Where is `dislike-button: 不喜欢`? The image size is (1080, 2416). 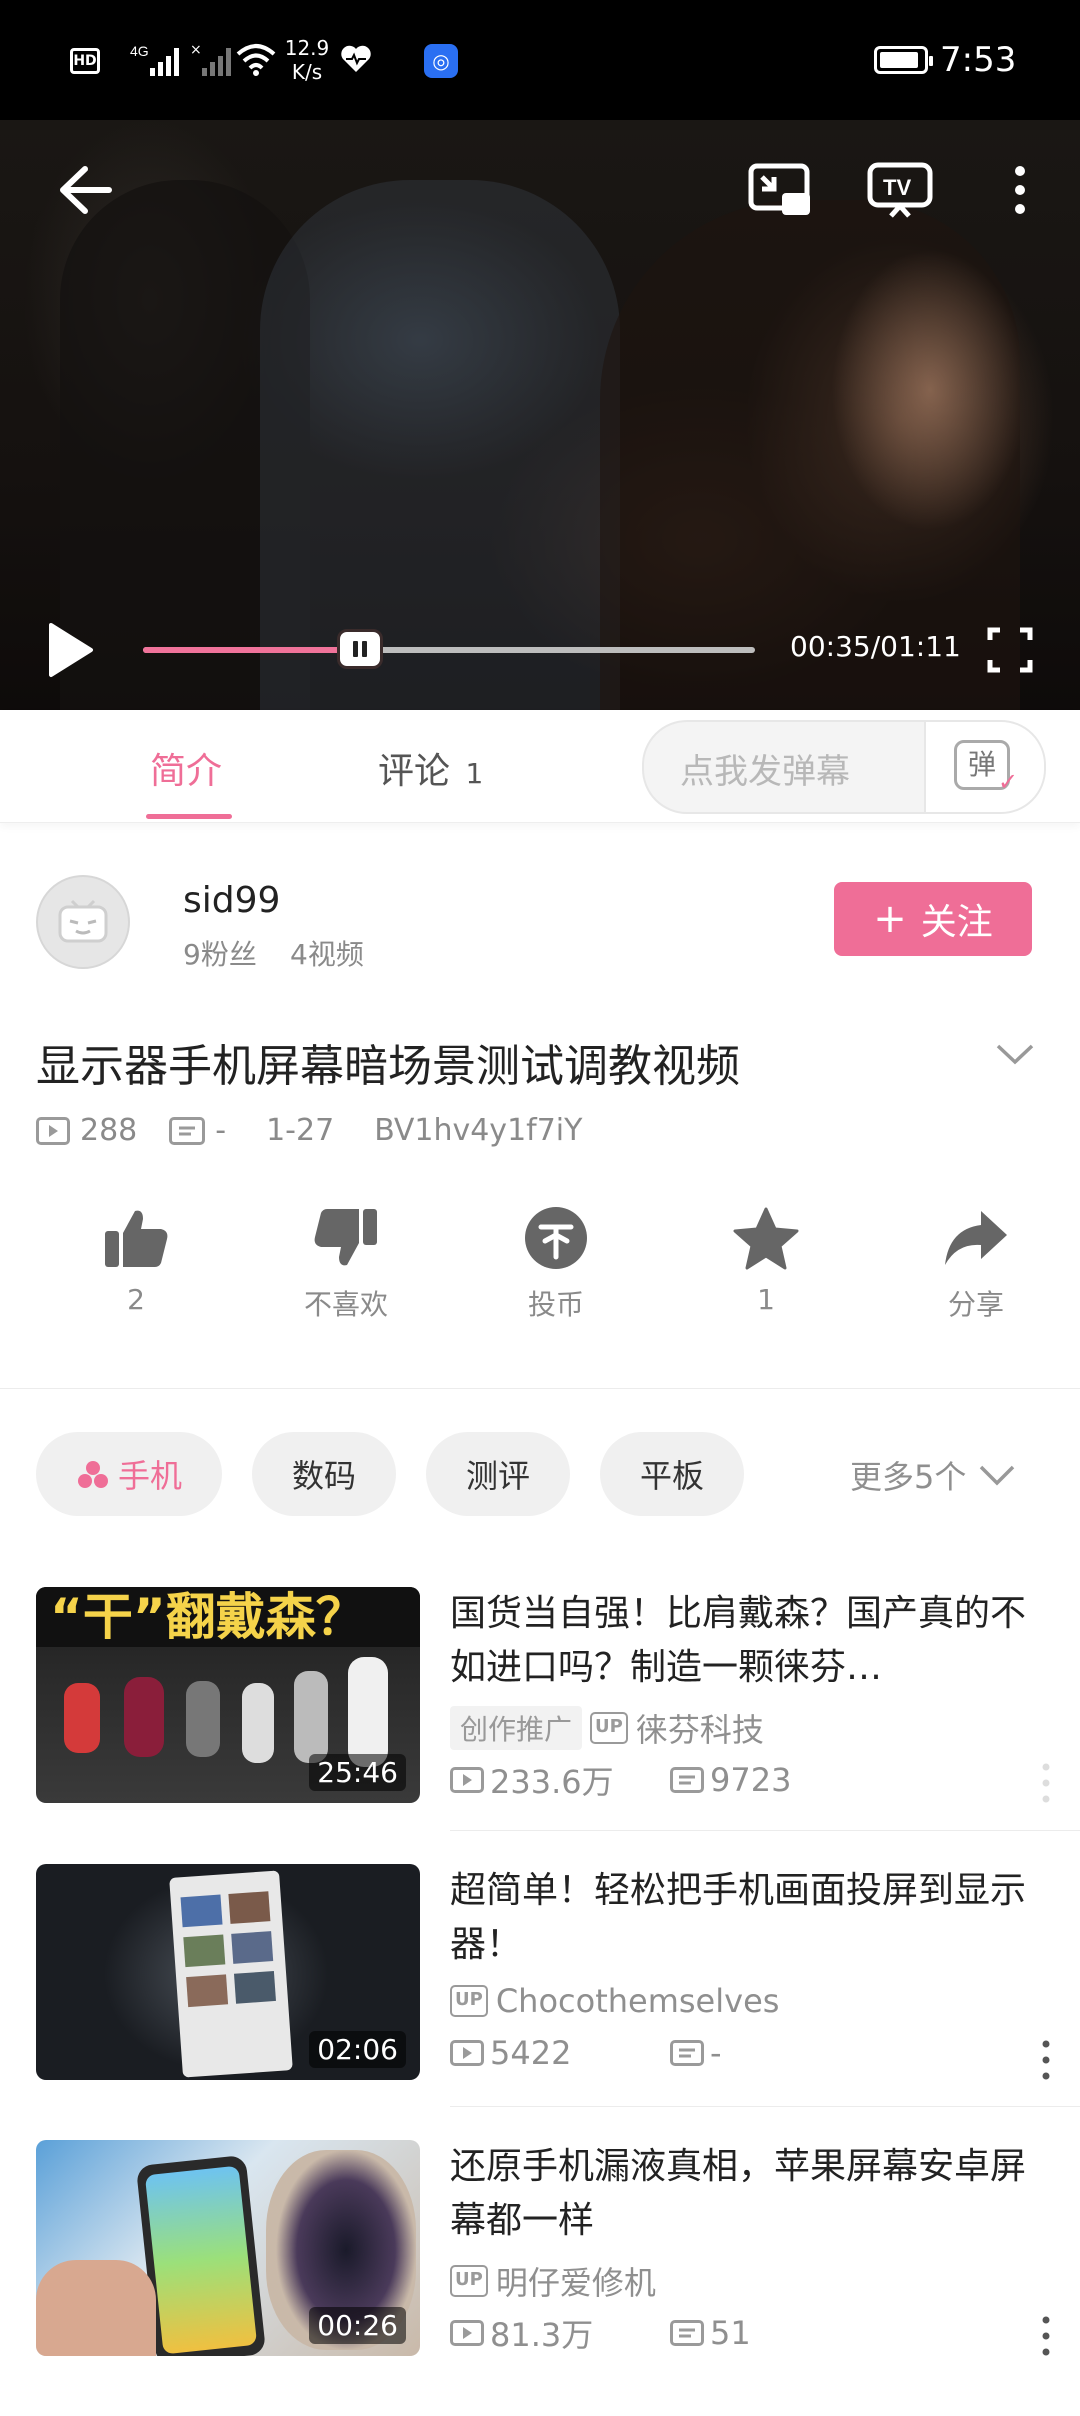 dislike-button: 不喜欢 is located at coordinates (346, 1264).